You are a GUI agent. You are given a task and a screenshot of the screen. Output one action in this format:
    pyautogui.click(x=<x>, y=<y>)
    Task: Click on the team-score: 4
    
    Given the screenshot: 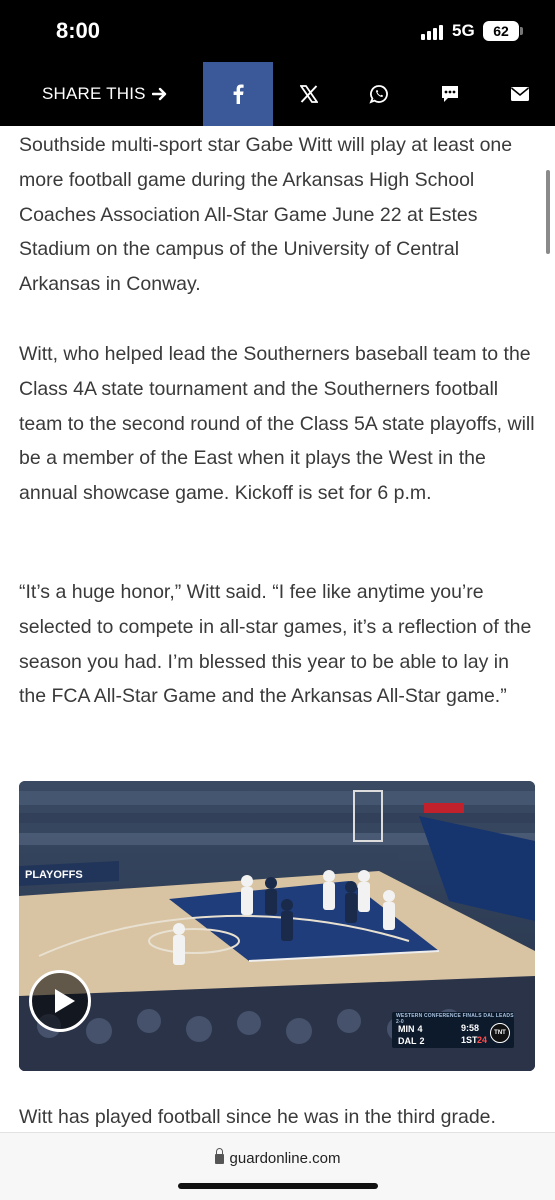 What is the action you would take?
    pyautogui.click(x=420, y=1029)
    